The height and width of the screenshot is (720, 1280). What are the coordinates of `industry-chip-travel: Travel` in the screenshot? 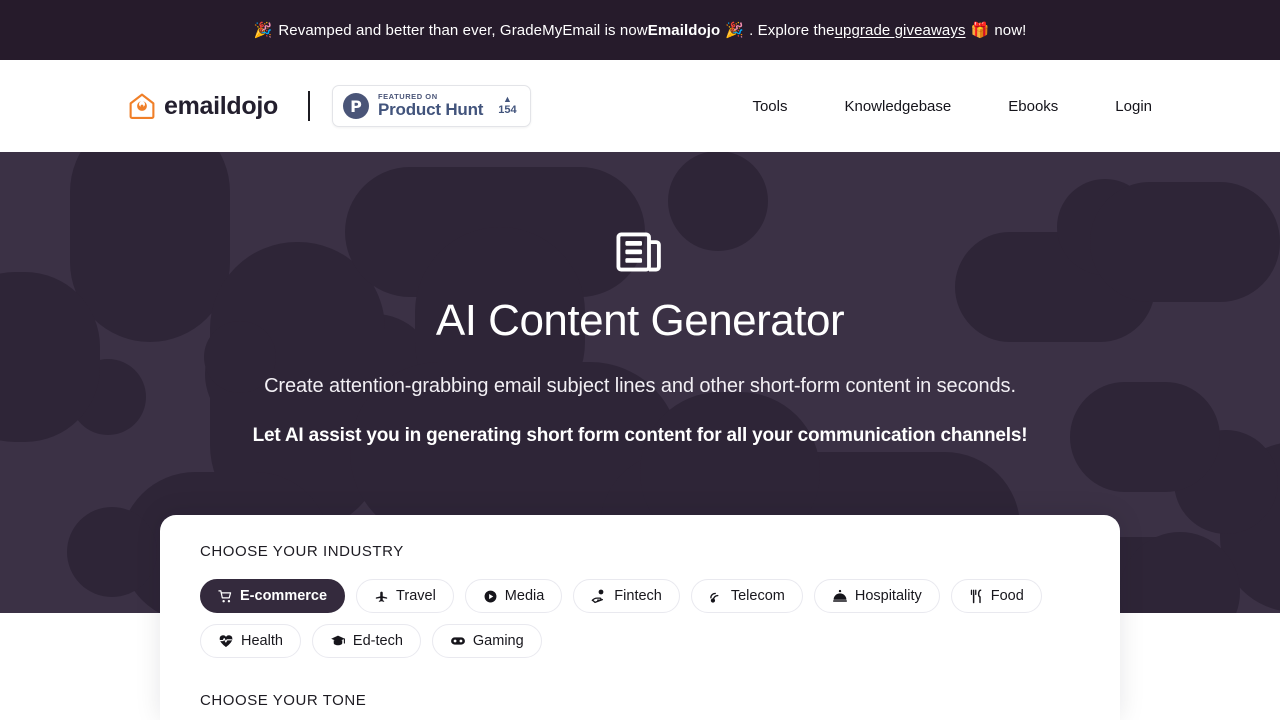 It's located at (405, 596).